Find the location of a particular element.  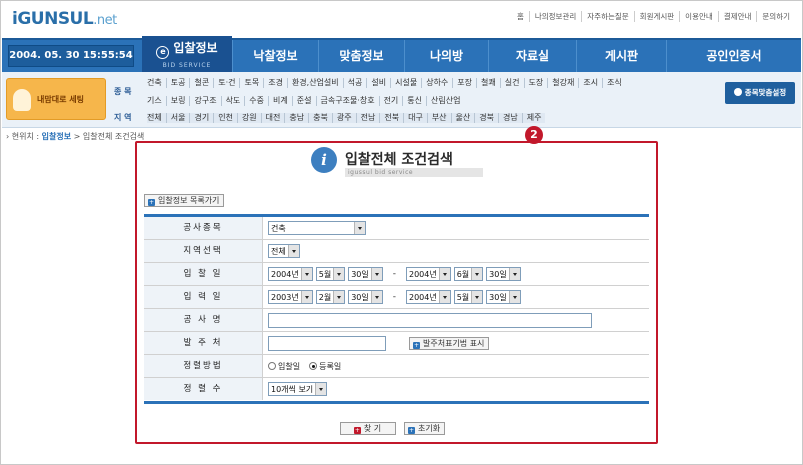

nav-tab-library: 자료실 is located at coordinates (532, 56).